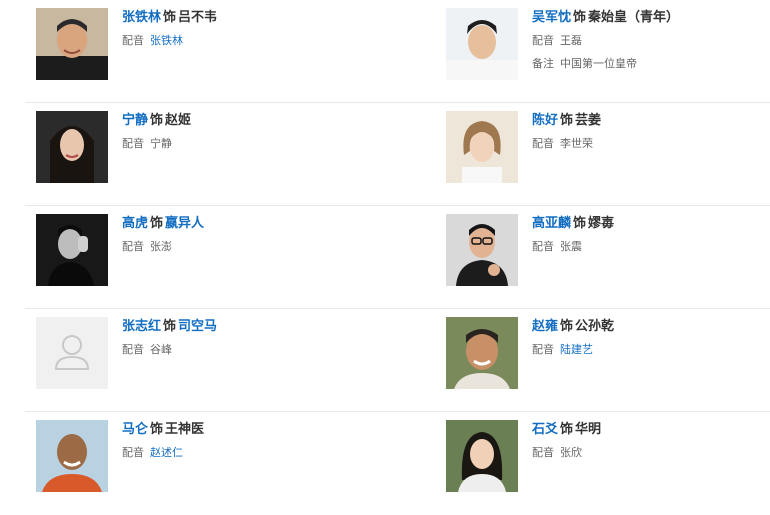 This screenshot has height=515, width=770. Describe the element at coordinates (135, 120) in the screenshot. I see `actor-name-link: 宁静` at that location.